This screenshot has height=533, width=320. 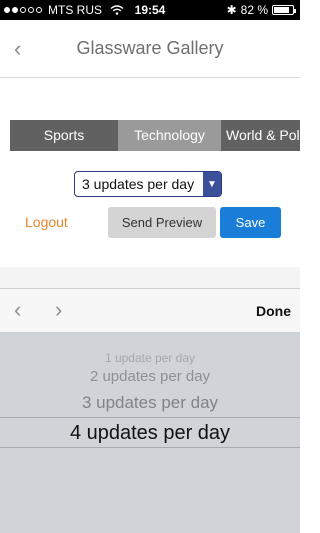 I want to click on status-right: ✱ 82 %, so click(x=261, y=10).